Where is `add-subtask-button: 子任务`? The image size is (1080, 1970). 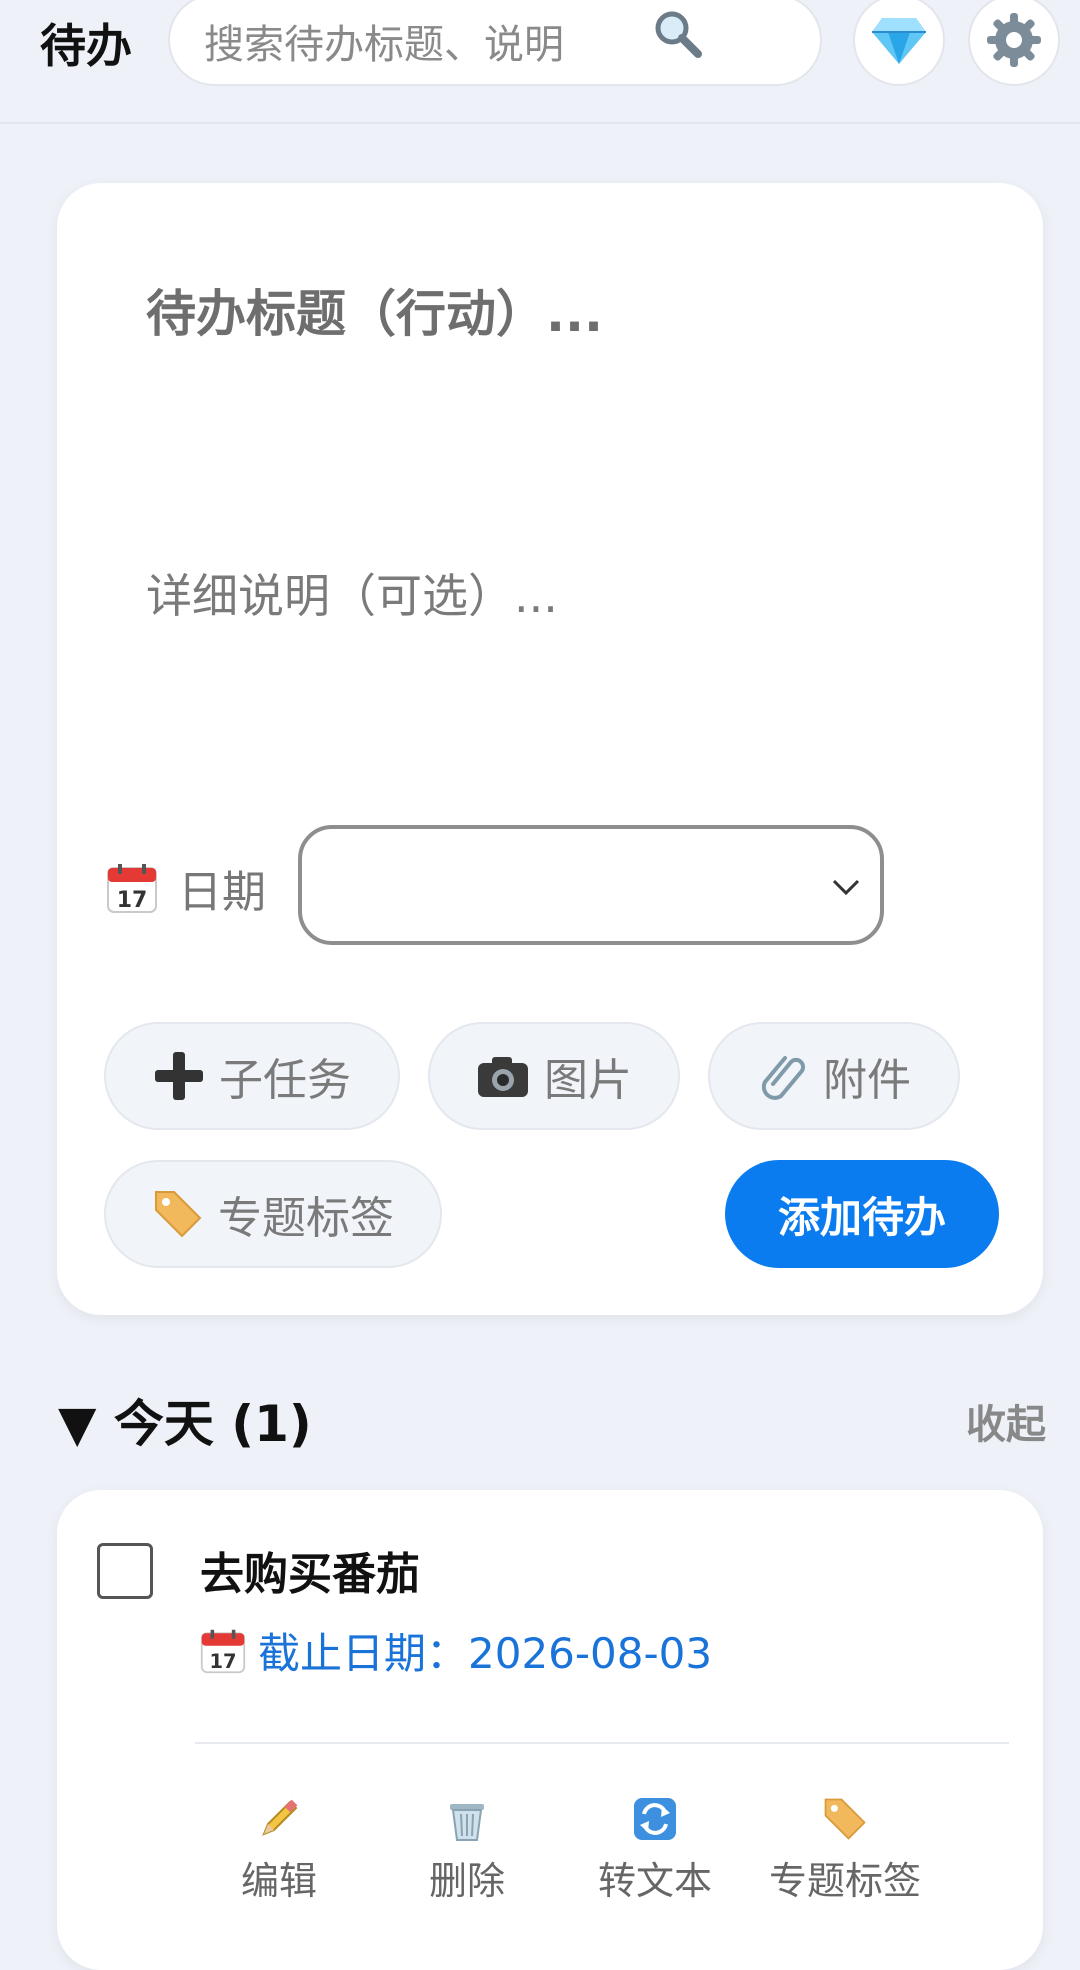 add-subtask-button: 子任务 is located at coordinates (252, 1076).